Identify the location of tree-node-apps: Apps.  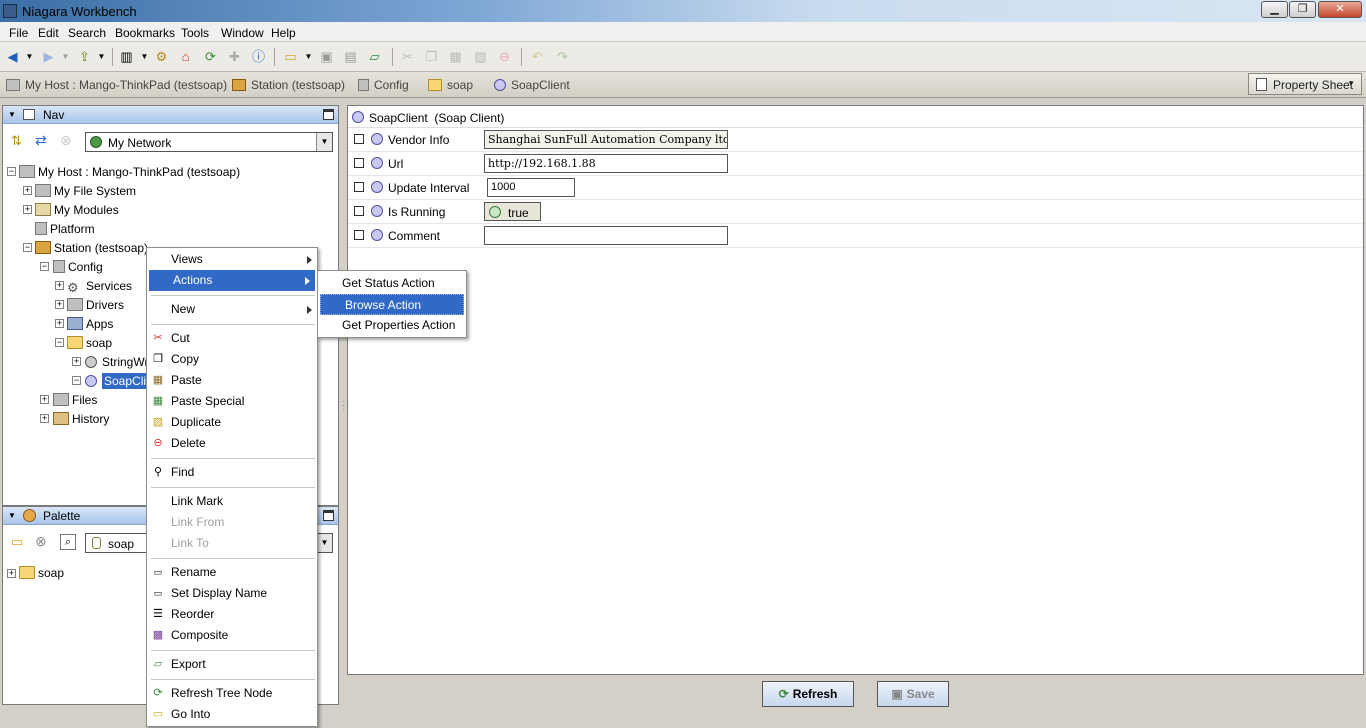
(90, 324).